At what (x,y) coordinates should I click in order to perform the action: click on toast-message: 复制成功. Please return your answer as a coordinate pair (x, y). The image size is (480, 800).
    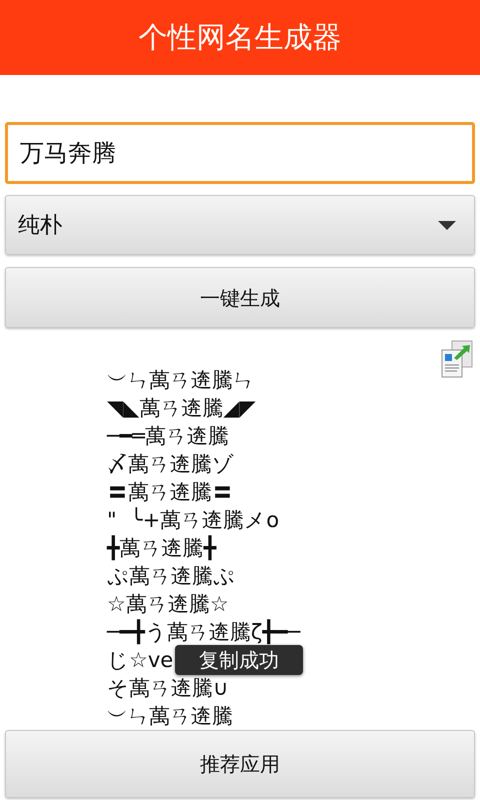
    Looking at the image, I should click on (239, 660).